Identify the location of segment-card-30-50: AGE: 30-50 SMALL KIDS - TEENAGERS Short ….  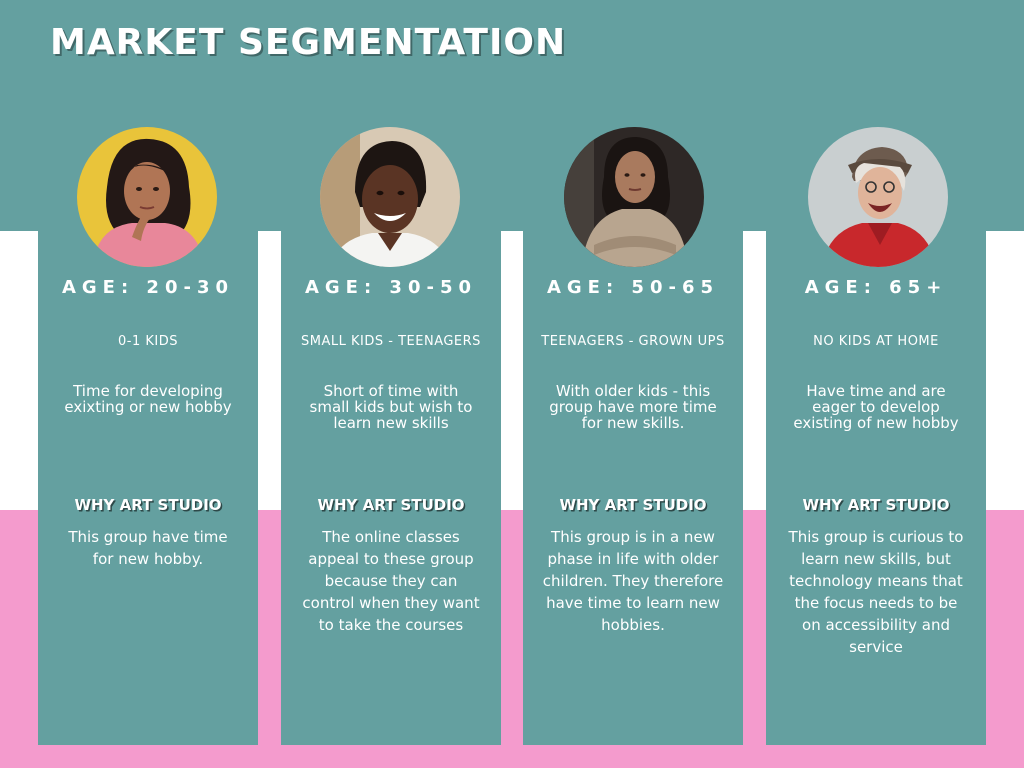
(391, 488).